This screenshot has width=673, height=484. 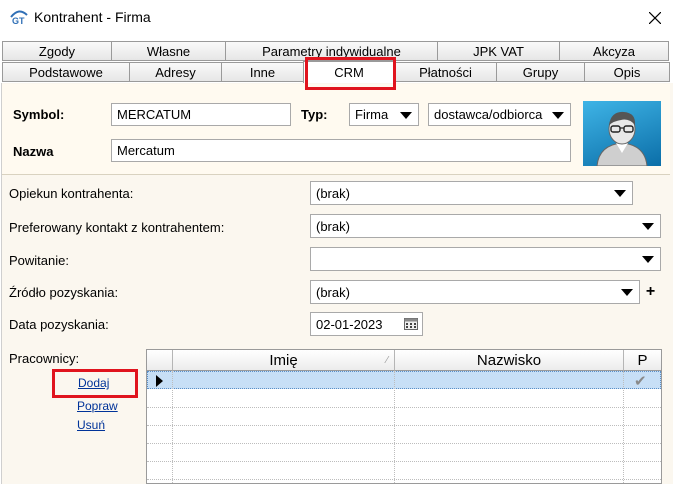 What do you see at coordinates (97, 406) in the screenshot?
I see `edit-worker-link: Popraw` at bounding box center [97, 406].